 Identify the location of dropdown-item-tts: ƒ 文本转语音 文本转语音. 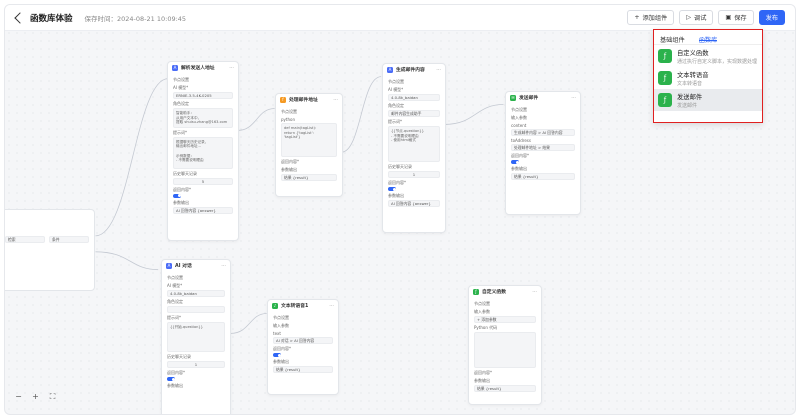
(708, 78).